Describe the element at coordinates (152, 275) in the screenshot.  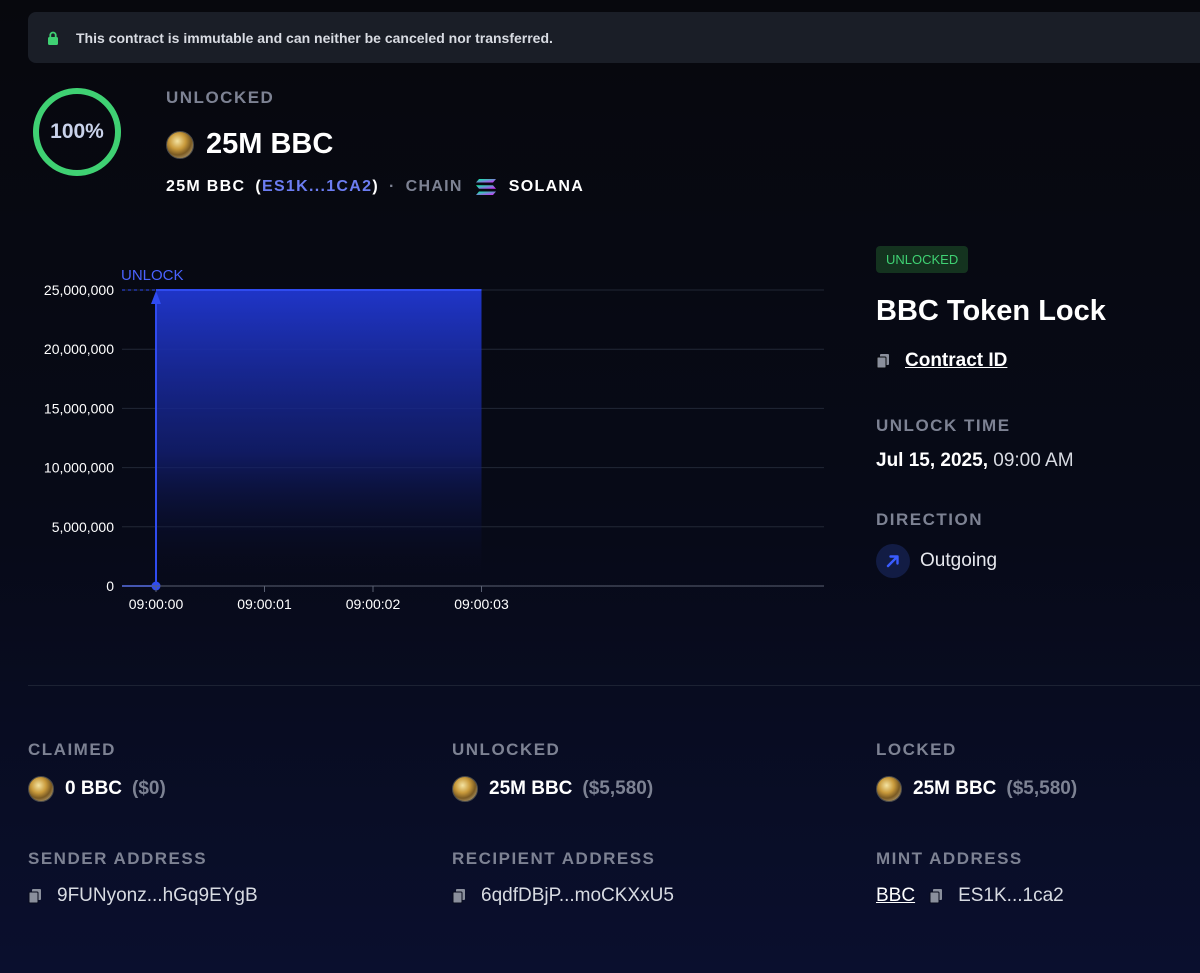
I see `unlock-marker-label: UNLOCK` at that location.